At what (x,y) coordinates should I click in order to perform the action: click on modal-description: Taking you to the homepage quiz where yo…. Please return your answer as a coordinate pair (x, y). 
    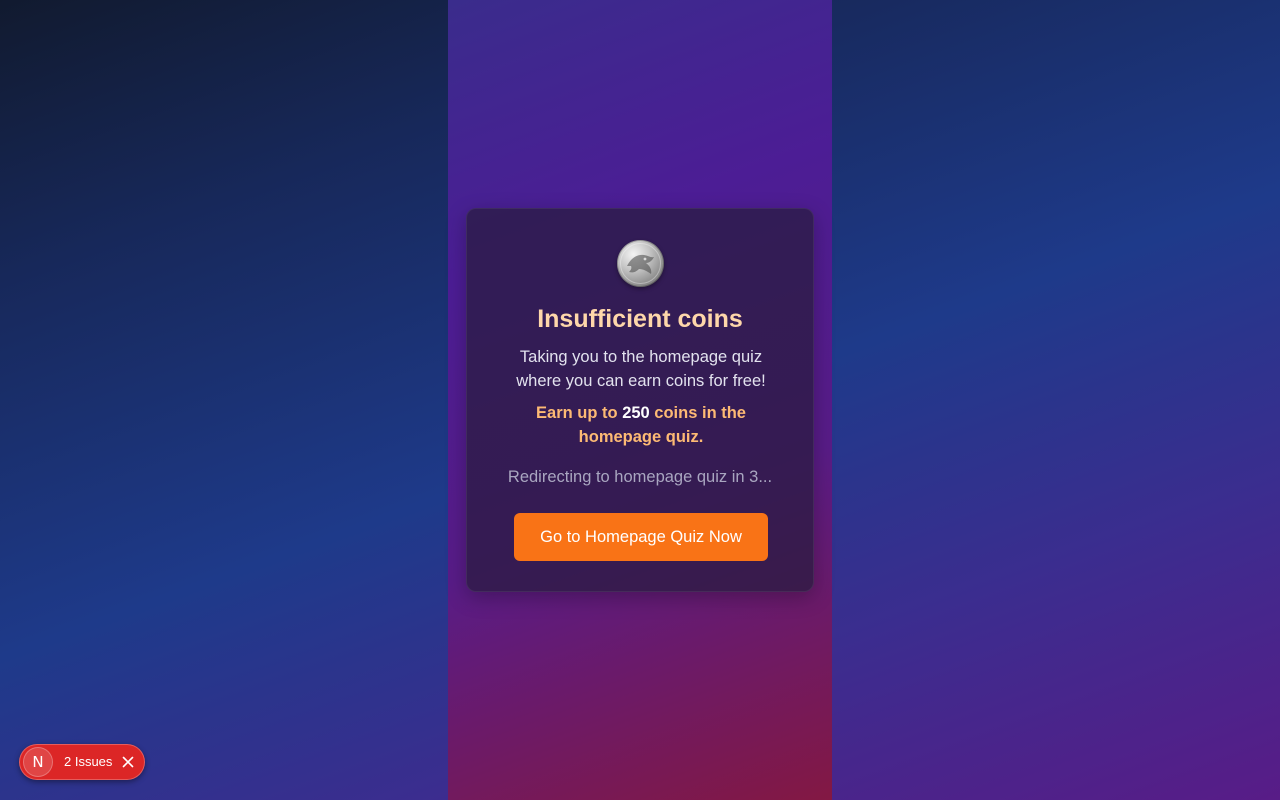
    Looking at the image, I should click on (641, 369).